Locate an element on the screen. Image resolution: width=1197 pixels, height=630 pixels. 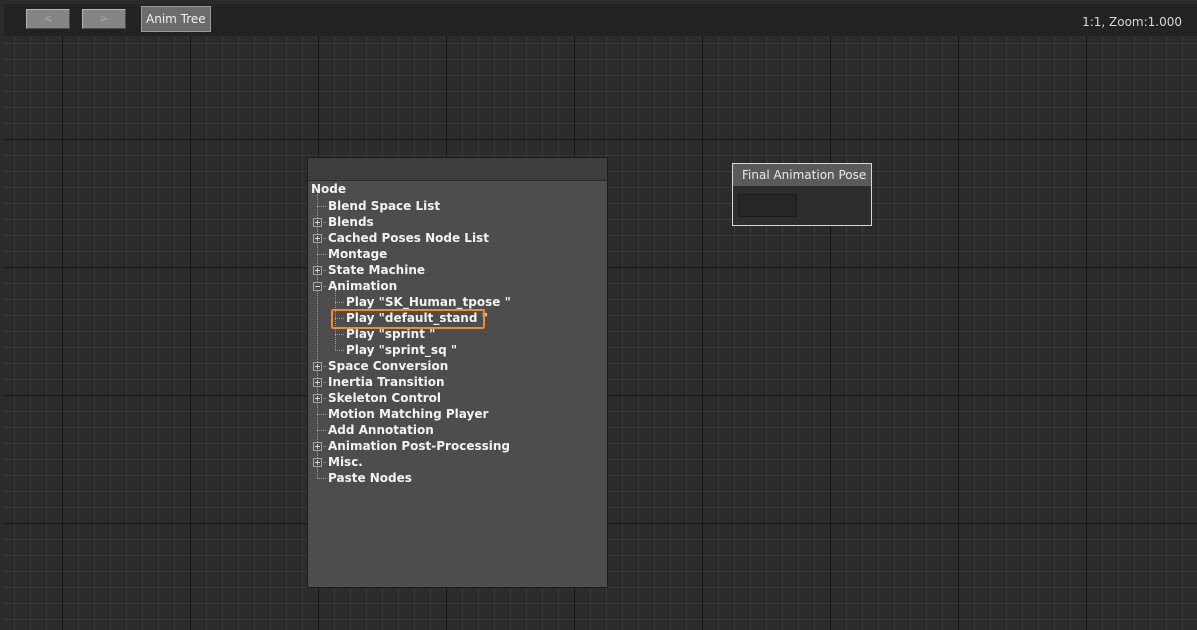
tree-item-label: Space Conversion is located at coordinates (388, 366).